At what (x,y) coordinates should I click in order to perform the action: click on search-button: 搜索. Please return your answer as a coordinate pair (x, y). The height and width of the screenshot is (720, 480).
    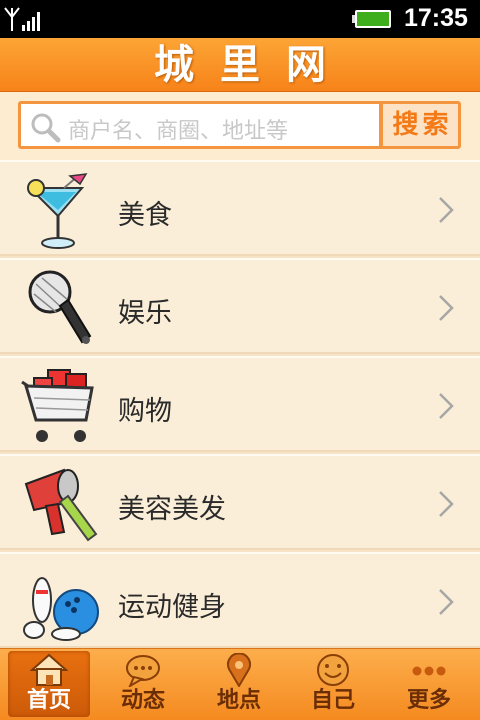
    Looking at the image, I should click on (420, 125).